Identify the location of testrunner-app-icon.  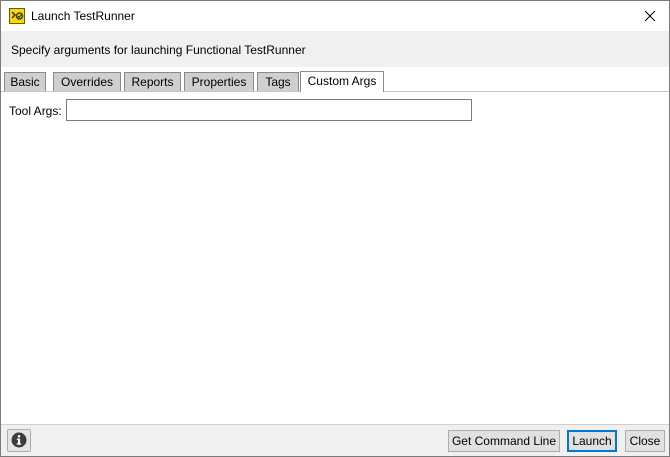
(17, 16).